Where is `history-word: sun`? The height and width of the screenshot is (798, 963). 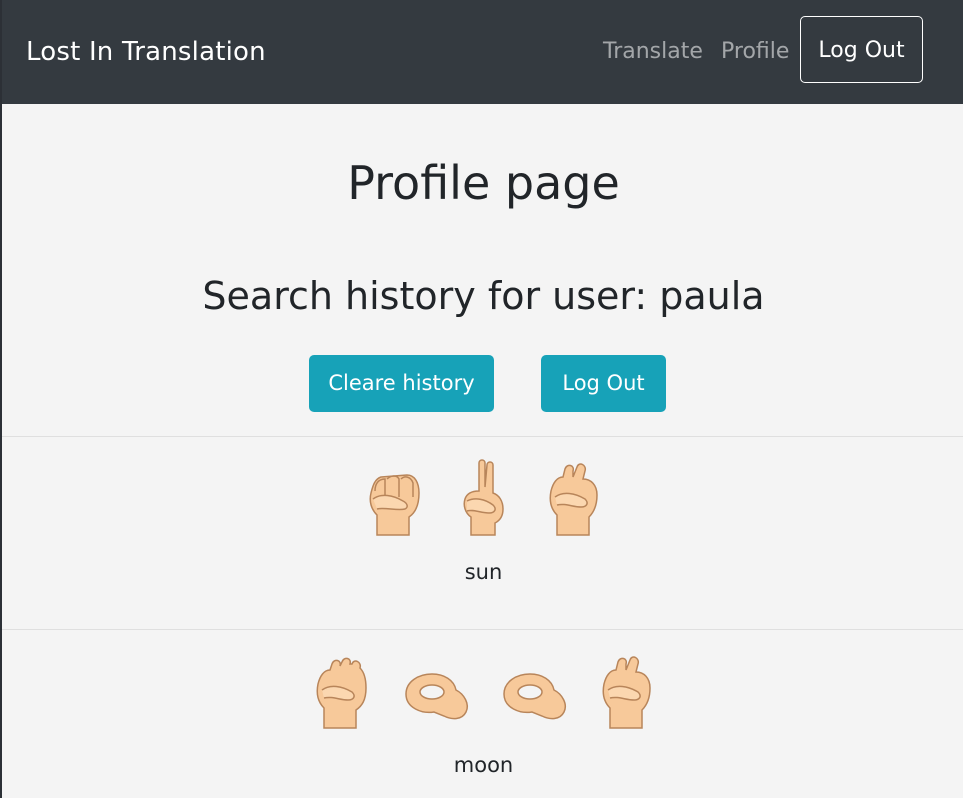 history-word: sun is located at coordinates (483, 572).